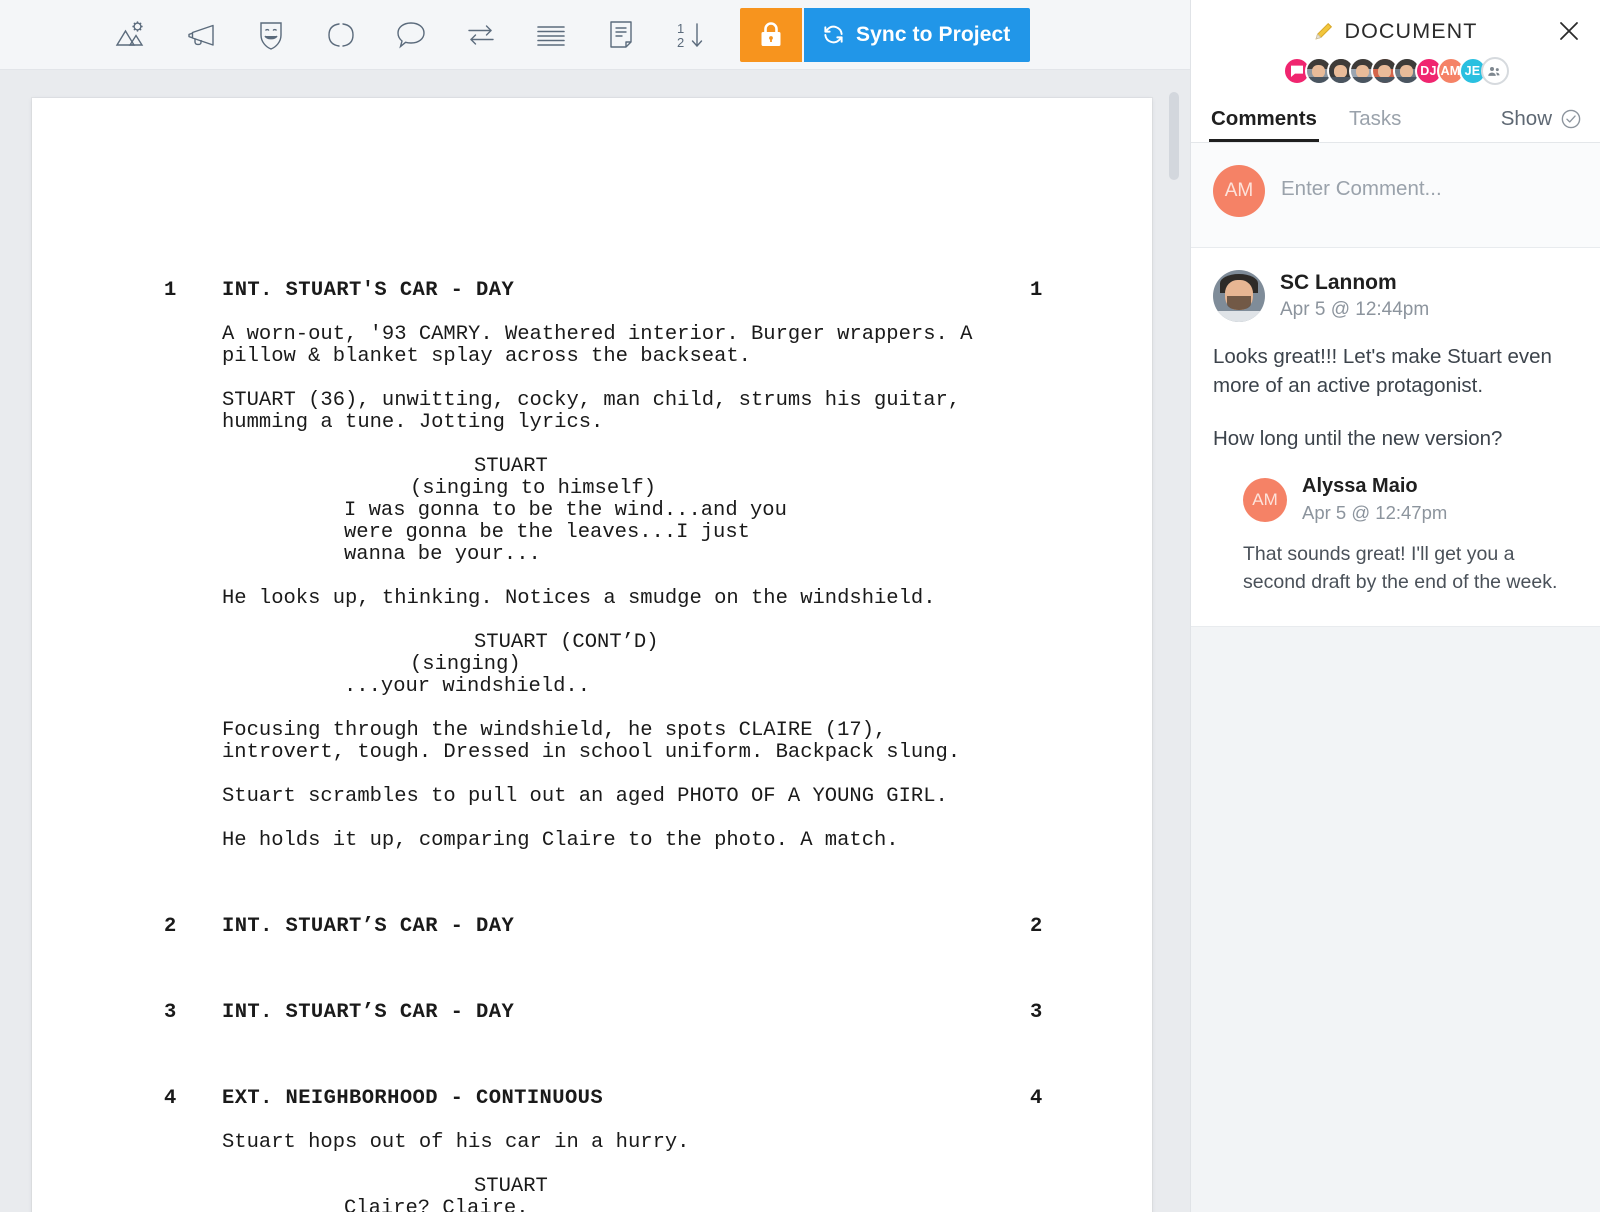  Describe the element at coordinates (1036, 1098) in the screenshot. I see `scene-number-right: 4` at that location.